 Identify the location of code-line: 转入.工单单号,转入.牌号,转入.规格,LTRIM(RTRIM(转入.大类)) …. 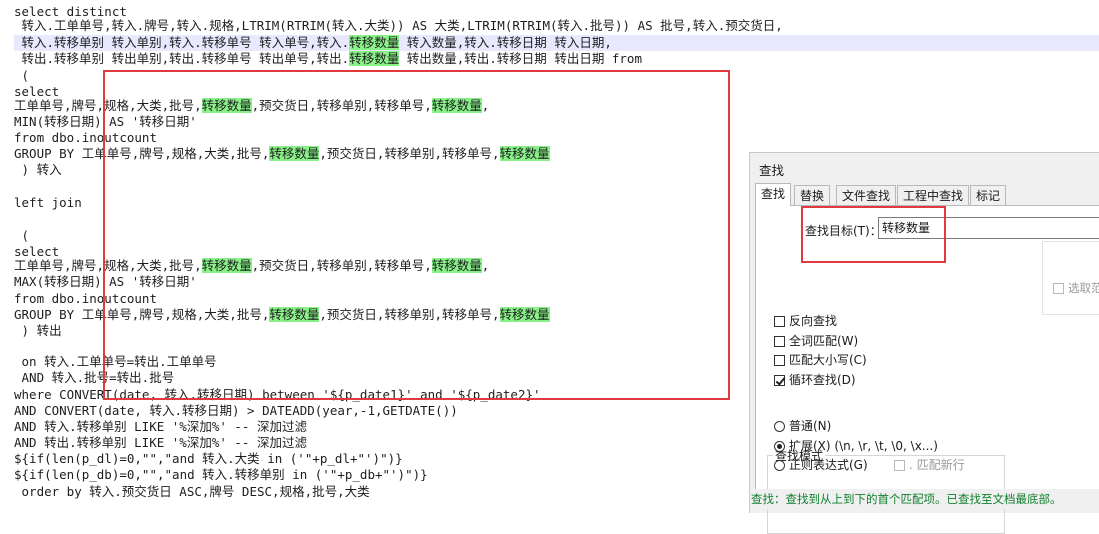
(398, 26).